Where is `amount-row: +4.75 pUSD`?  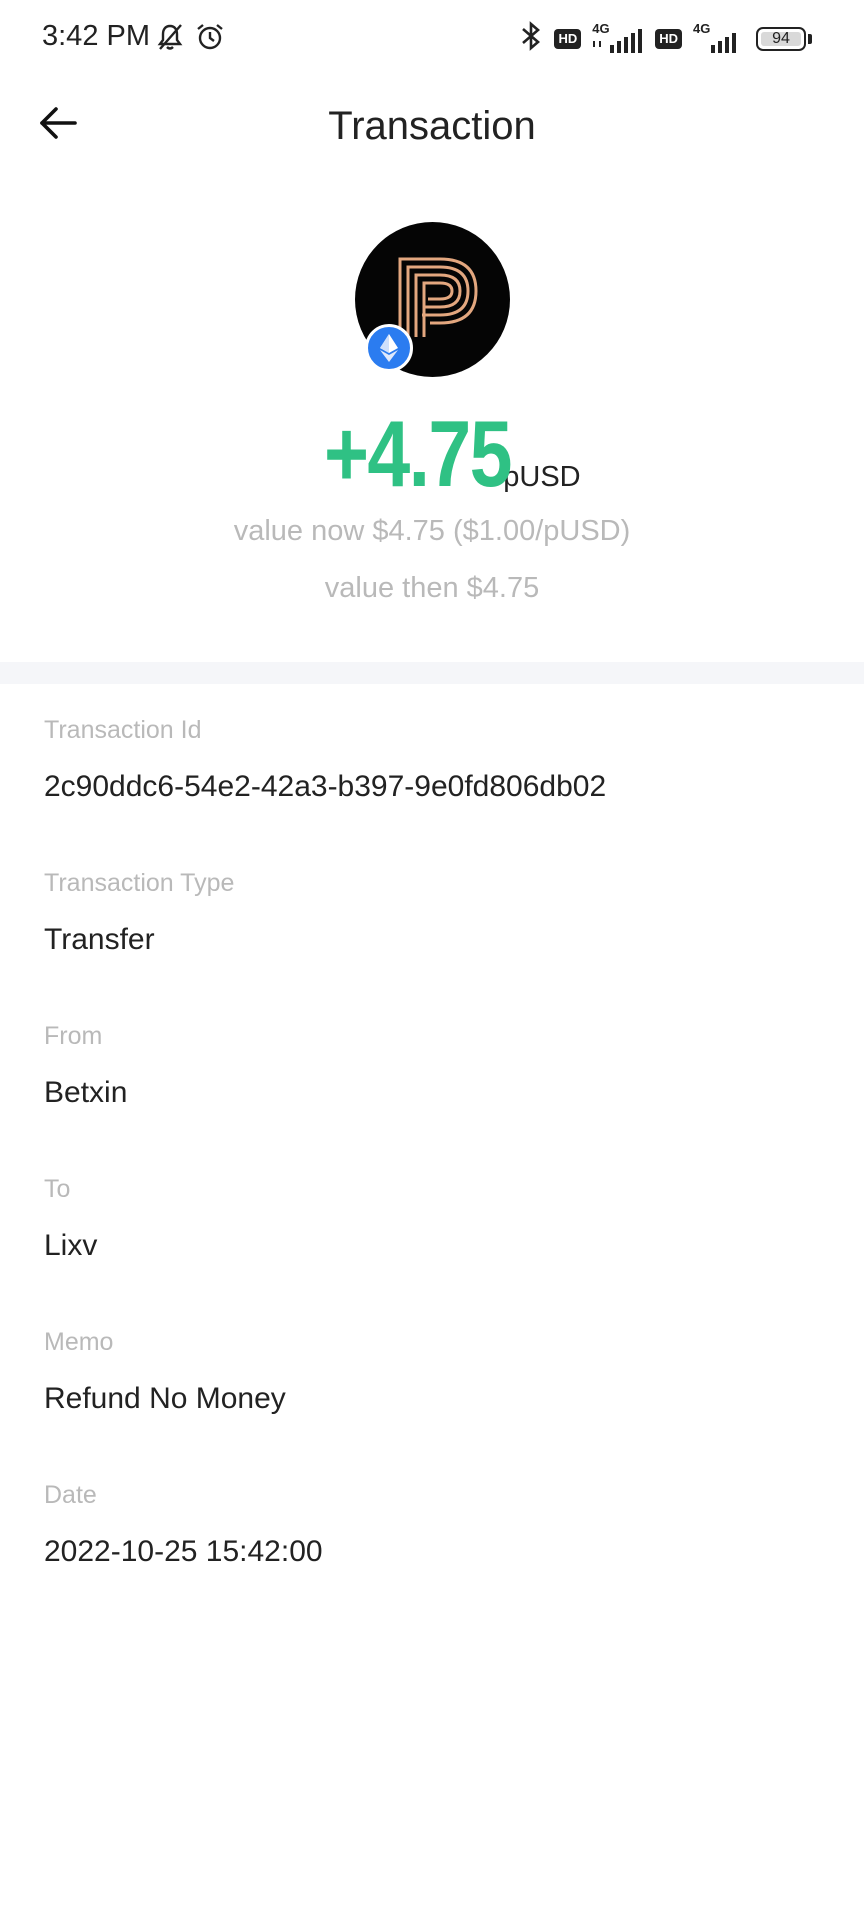 amount-row: +4.75 pUSD is located at coordinates (432, 454).